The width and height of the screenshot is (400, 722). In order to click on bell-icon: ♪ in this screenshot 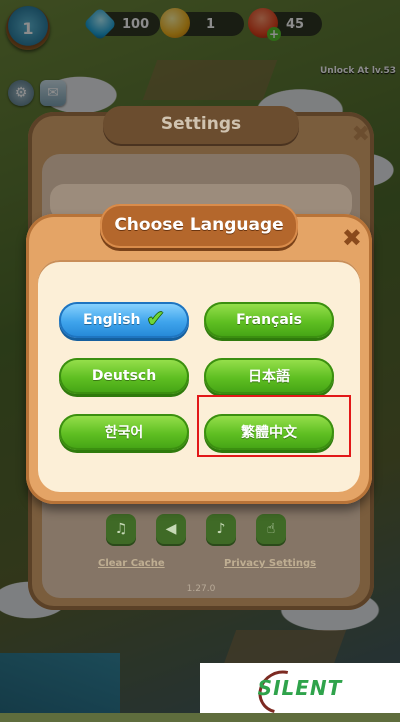, I will do `click(221, 529)`.